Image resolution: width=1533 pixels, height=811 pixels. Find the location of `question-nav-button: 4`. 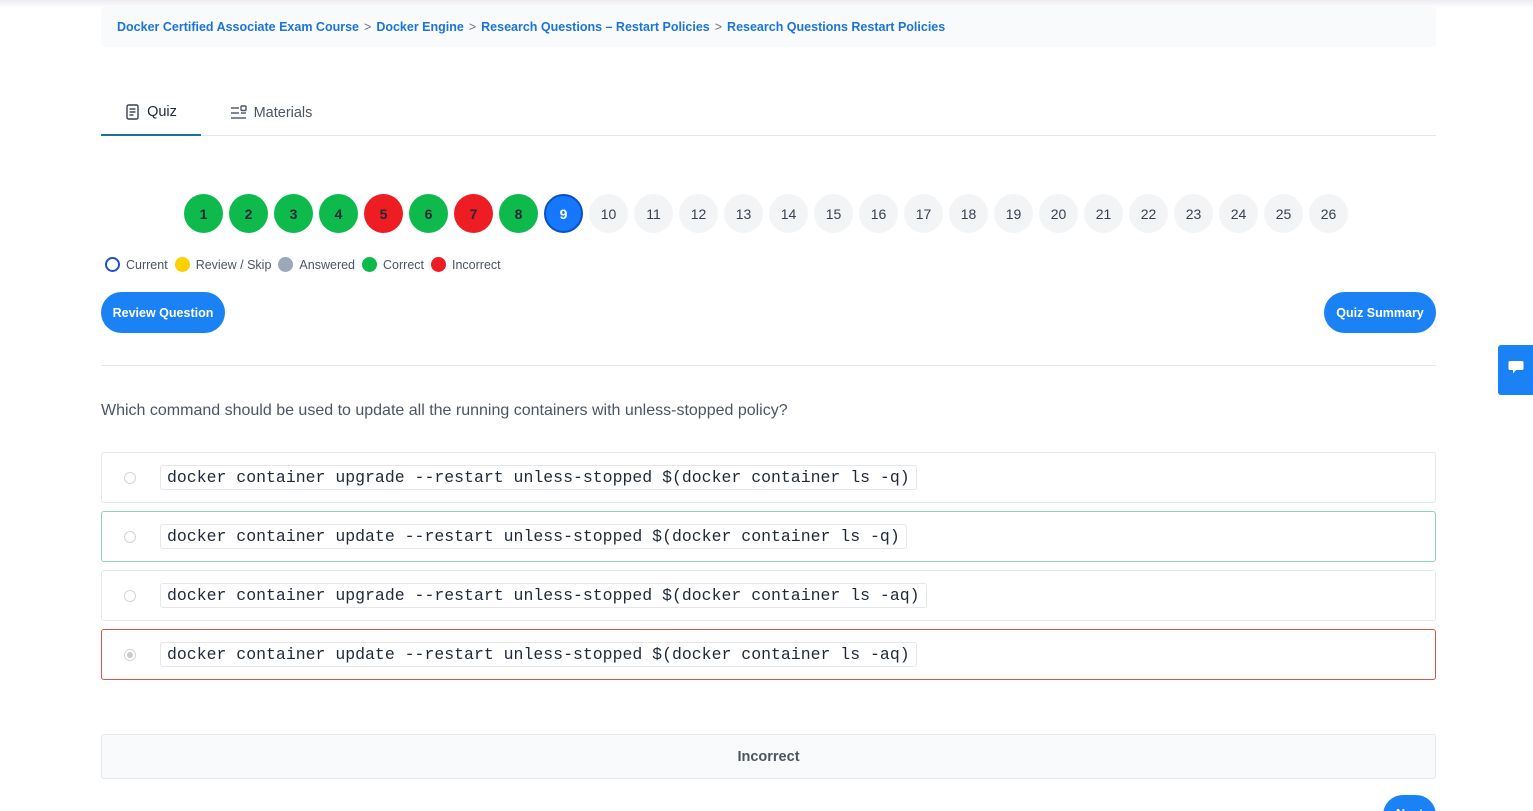

question-nav-button: 4 is located at coordinates (338, 213).